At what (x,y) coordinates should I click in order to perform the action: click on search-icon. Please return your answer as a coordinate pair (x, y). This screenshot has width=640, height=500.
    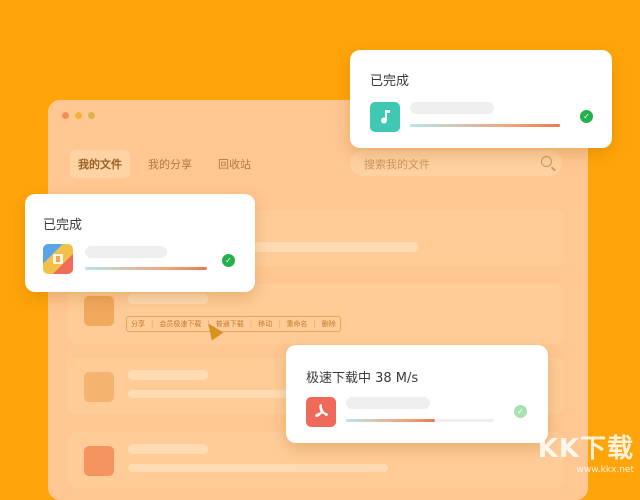
    Looking at the image, I should click on (546, 161).